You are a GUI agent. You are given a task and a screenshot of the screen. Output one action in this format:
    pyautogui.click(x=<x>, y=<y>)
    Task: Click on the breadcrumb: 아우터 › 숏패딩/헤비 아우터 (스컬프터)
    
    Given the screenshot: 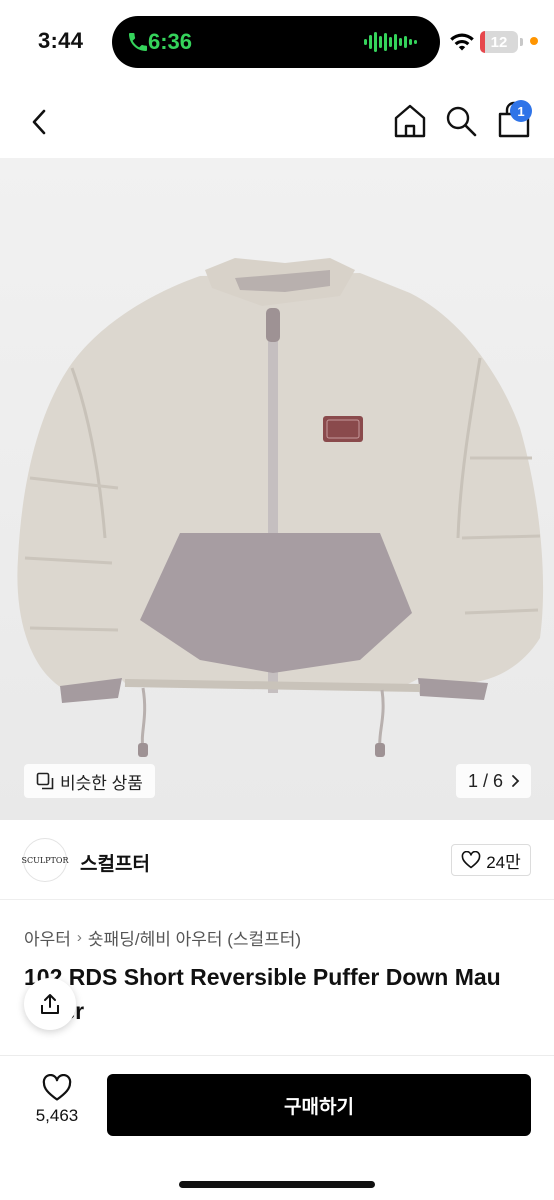 What is the action you would take?
    pyautogui.click(x=162, y=937)
    